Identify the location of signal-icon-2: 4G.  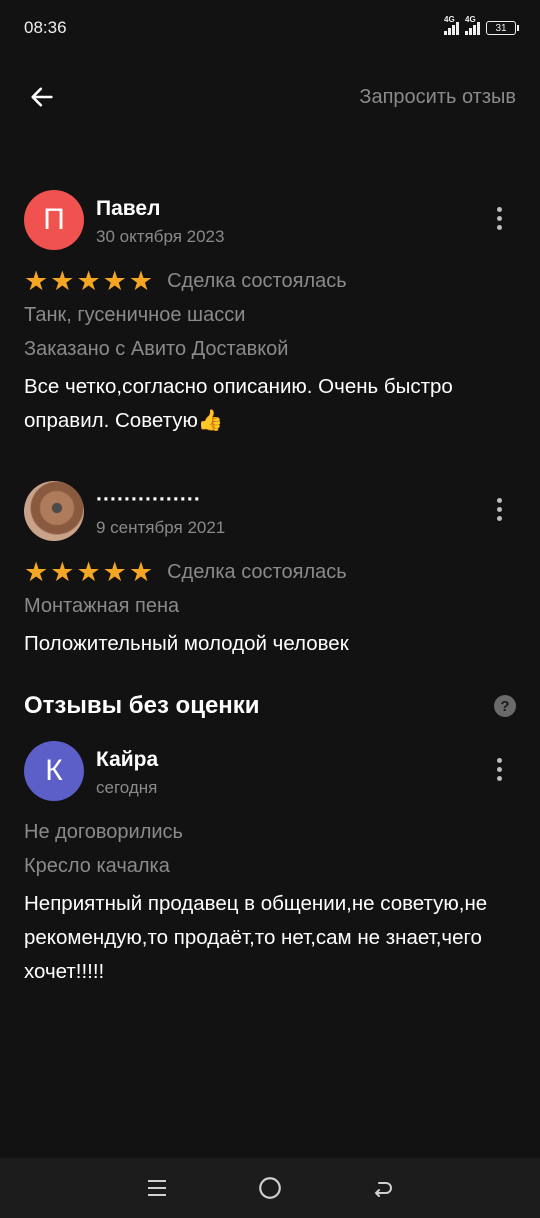
(472, 25).